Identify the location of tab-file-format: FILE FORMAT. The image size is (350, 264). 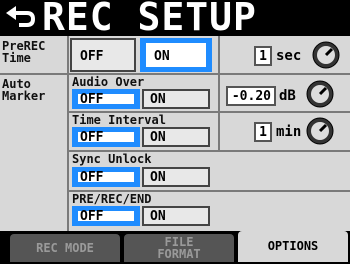
(179, 248).